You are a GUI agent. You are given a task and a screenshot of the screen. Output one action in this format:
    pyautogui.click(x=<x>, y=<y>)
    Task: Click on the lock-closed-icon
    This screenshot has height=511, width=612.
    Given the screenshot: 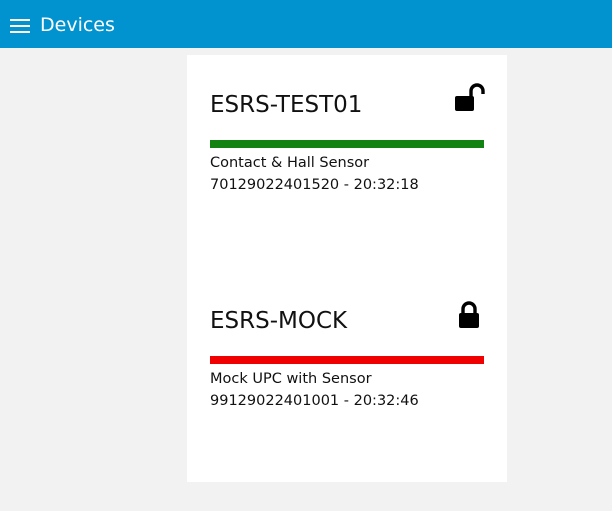 What is the action you would take?
    pyautogui.click(x=469, y=314)
    